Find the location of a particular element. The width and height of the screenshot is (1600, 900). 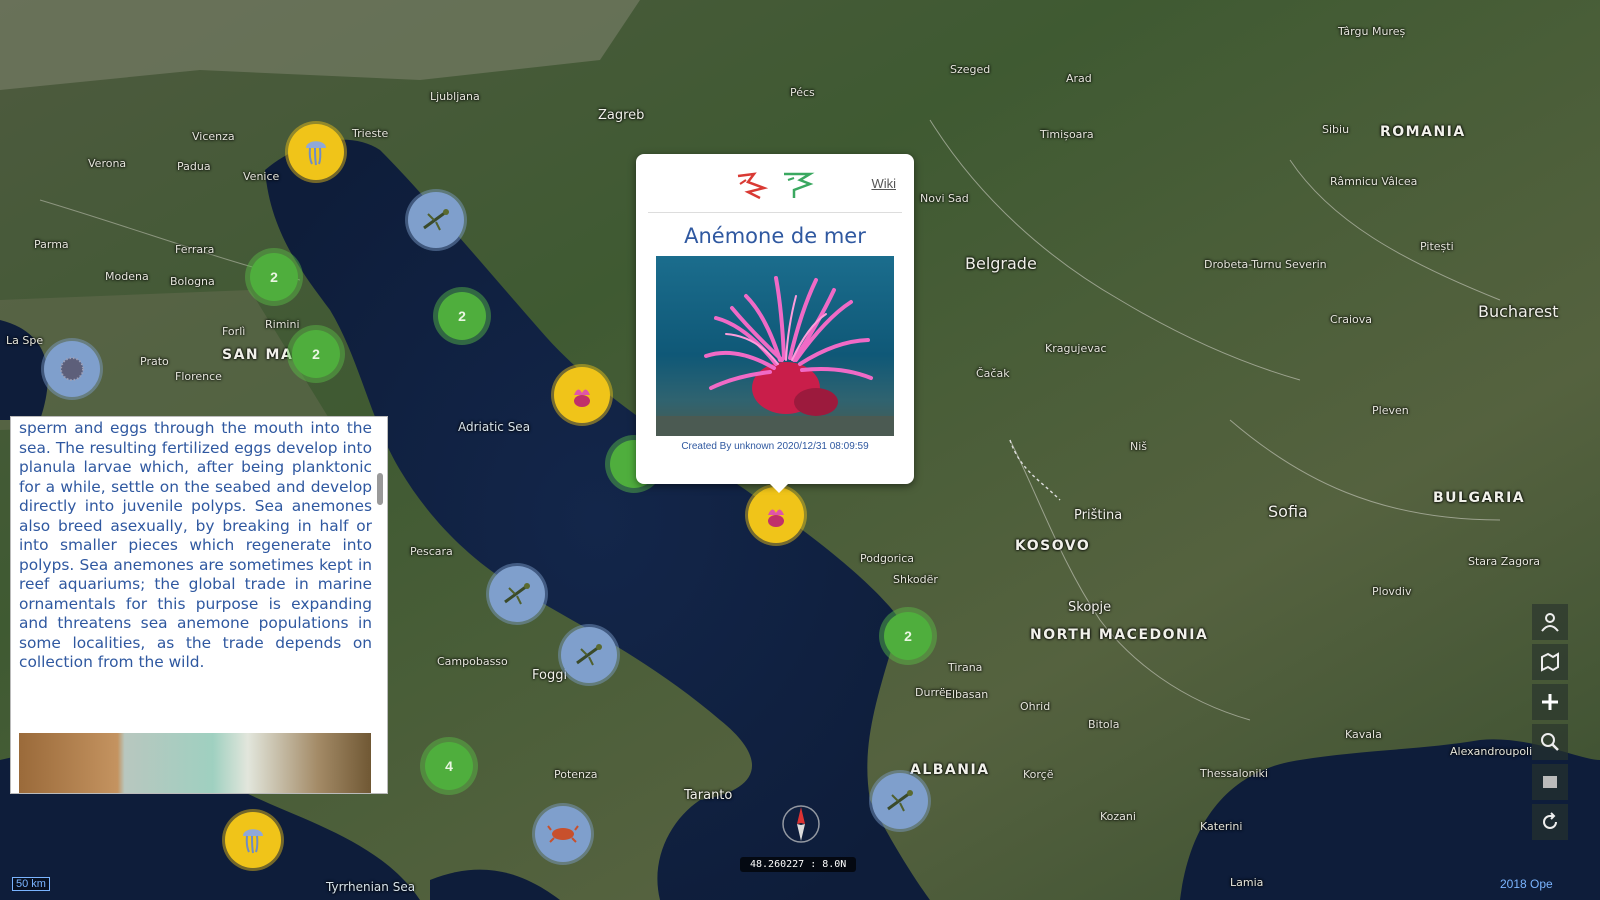

city-label: Szeged is located at coordinates (970, 69).